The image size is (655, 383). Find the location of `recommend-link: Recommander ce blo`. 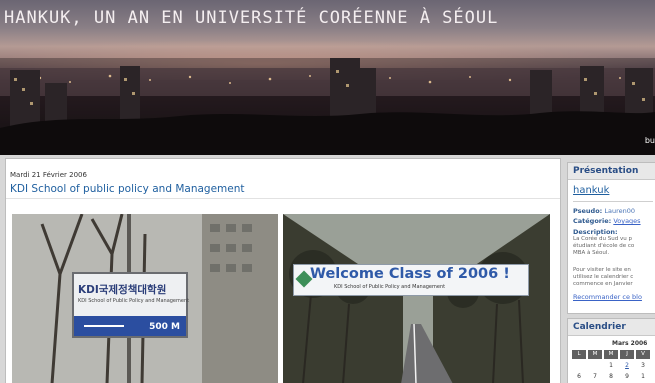

recommend-link: Recommander ce blo is located at coordinates (607, 297).